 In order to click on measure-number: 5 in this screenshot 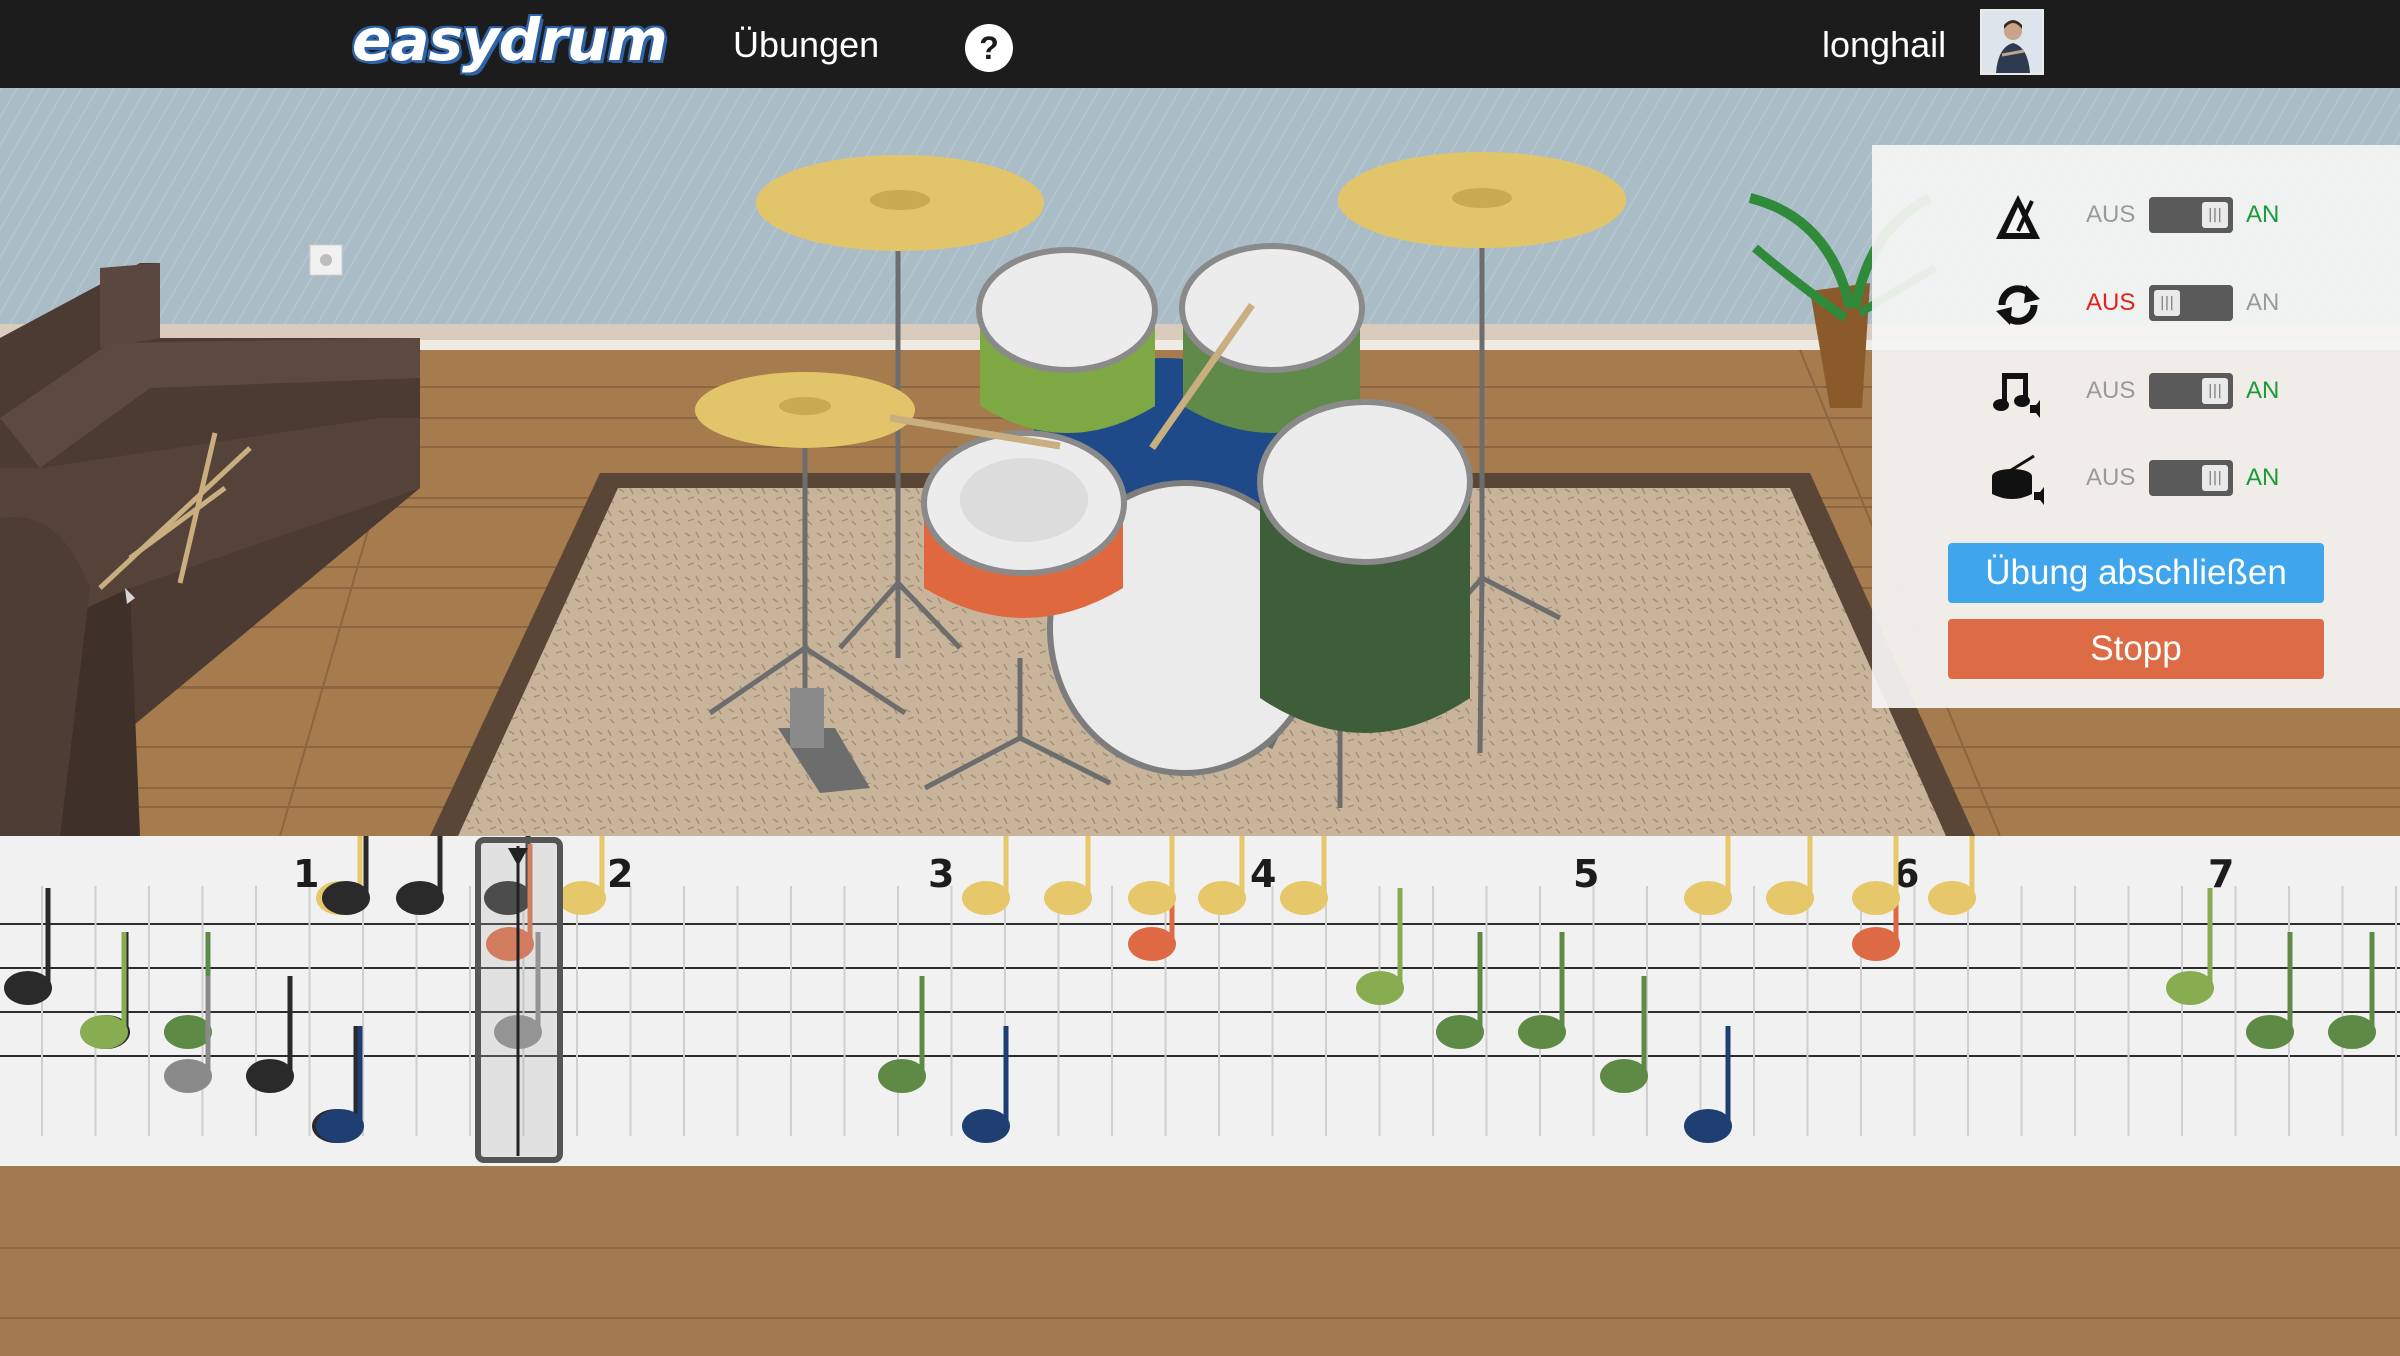, I will do `click(1586, 874)`.